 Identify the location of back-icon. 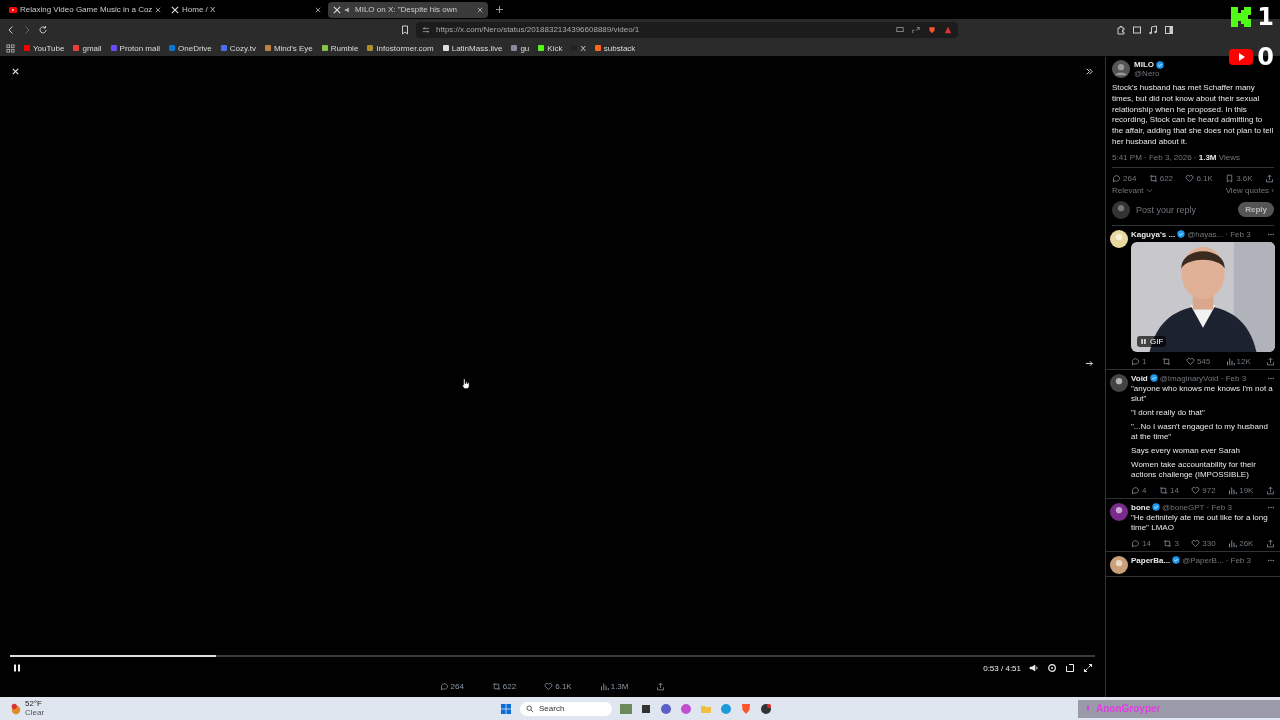
(11, 29).